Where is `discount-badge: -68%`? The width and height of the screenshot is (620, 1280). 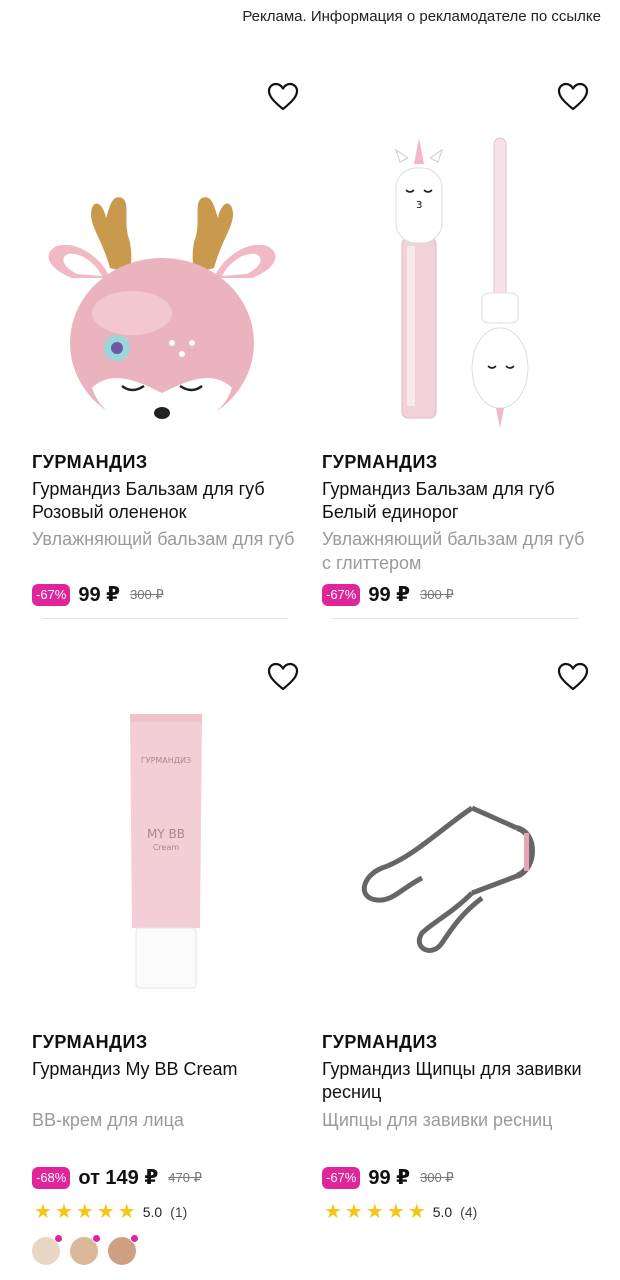
discount-badge: -68% is located at coordinates (51, 1177).